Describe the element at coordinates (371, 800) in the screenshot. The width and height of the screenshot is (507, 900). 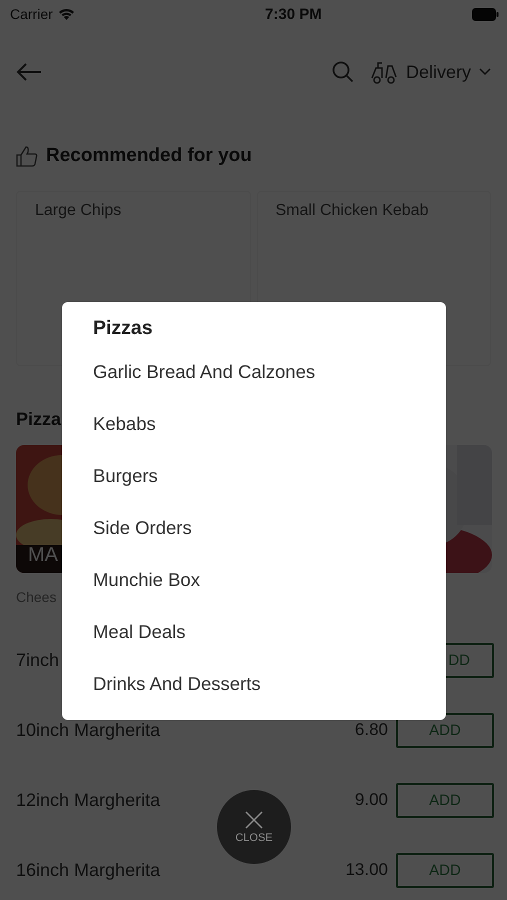
I see `item-price: 9.00` at that location.